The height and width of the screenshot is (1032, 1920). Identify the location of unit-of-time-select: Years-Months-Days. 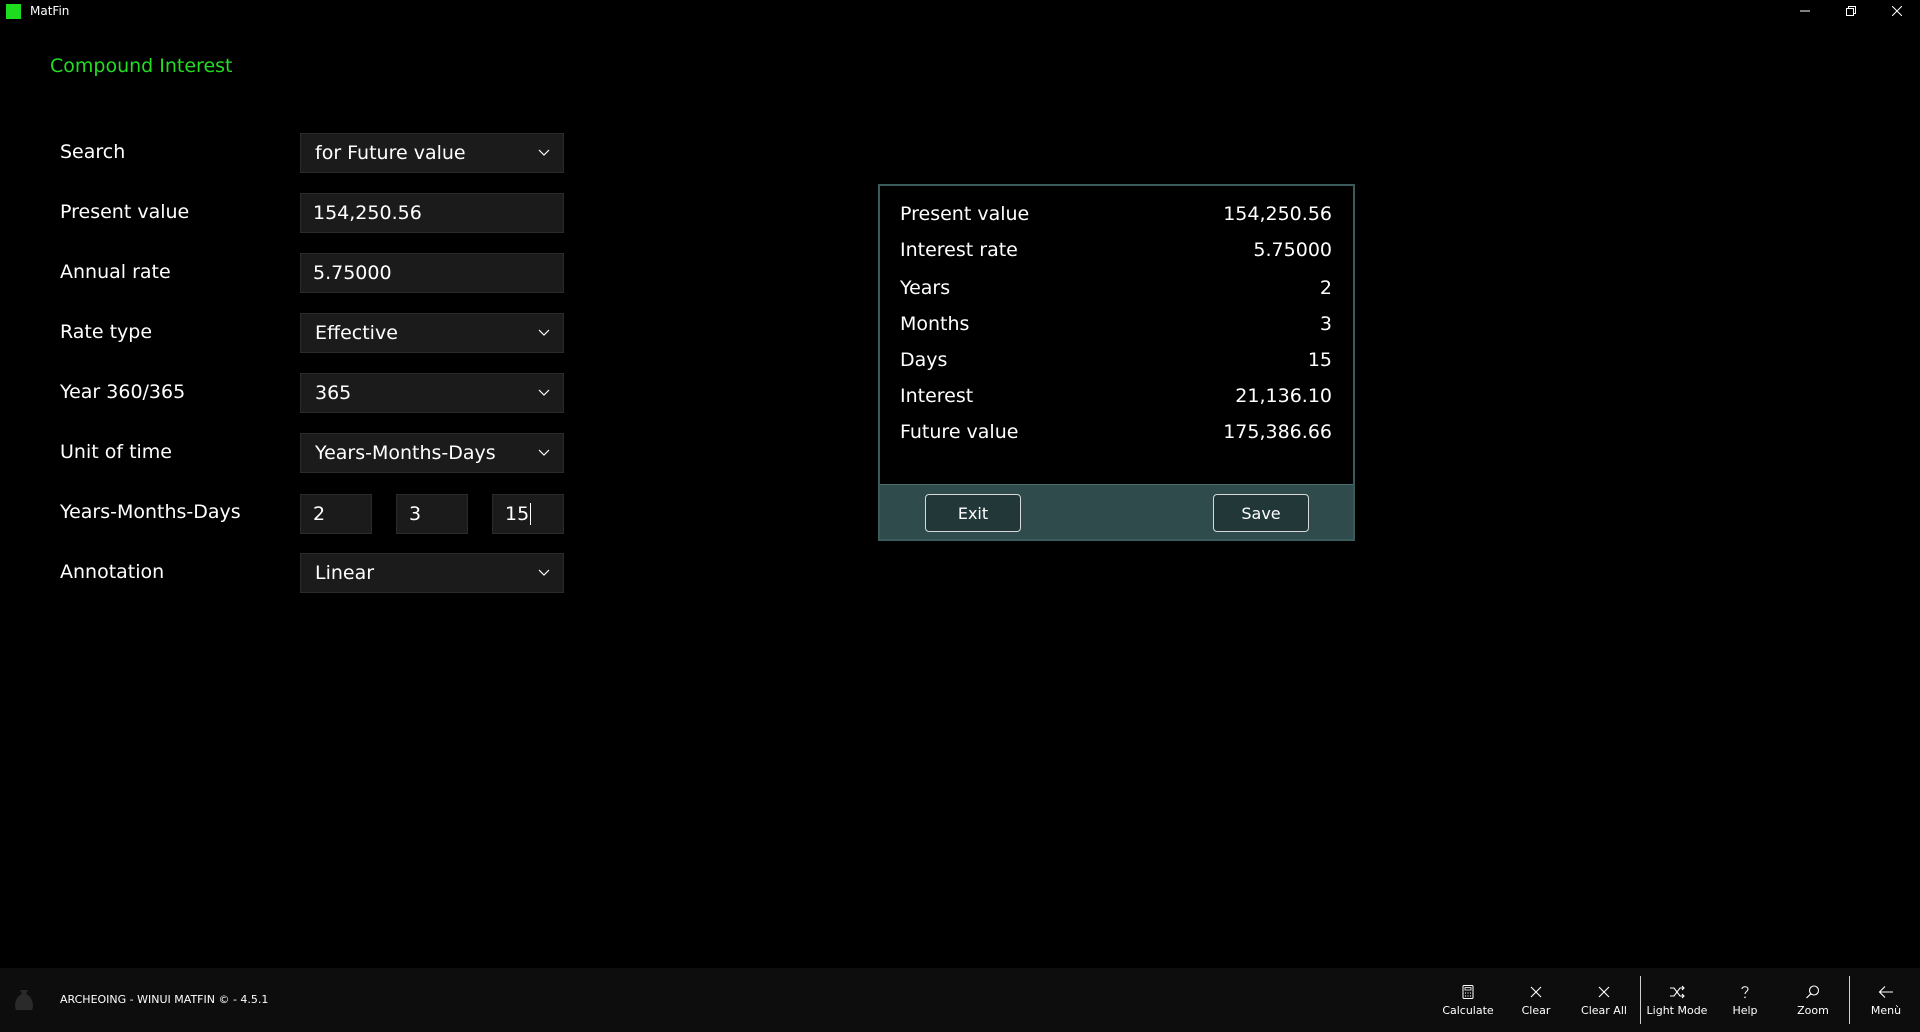
(432, 453).